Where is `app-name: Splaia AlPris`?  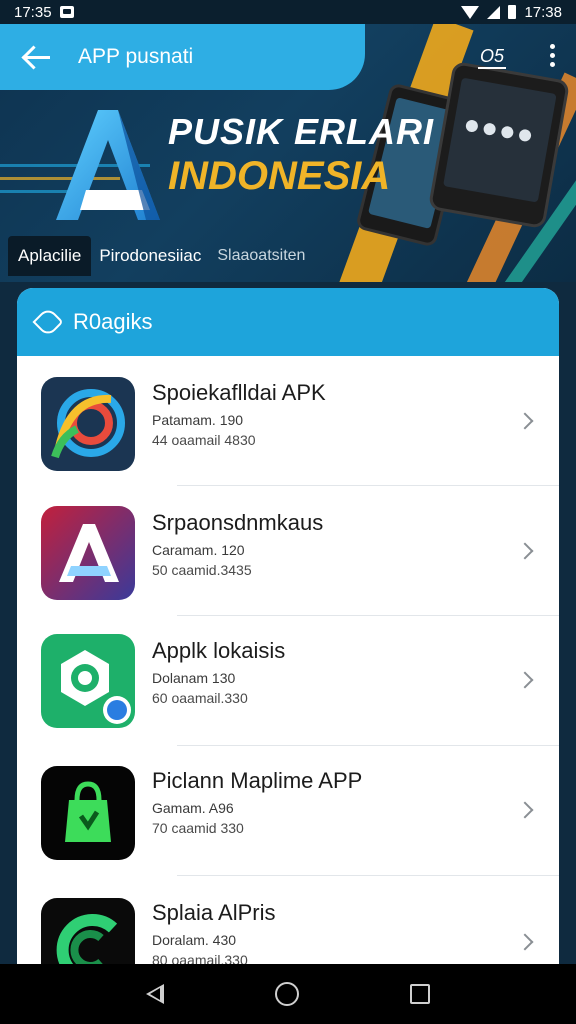
app-name: Splaia AlPris is located at coordinates (214, 912).